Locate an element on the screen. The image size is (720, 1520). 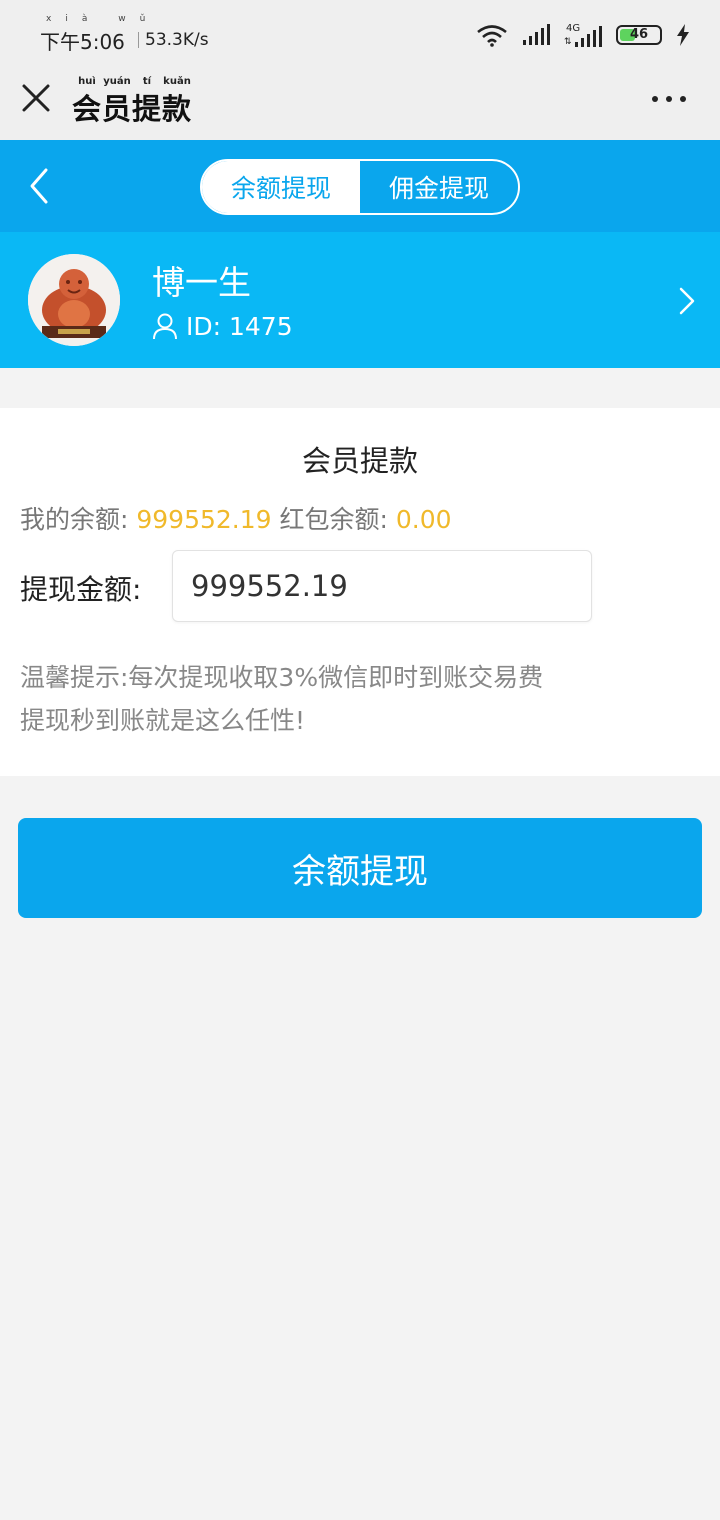
tab-header: 余额提现 佣金提现 is located at coordinates (360, 186).